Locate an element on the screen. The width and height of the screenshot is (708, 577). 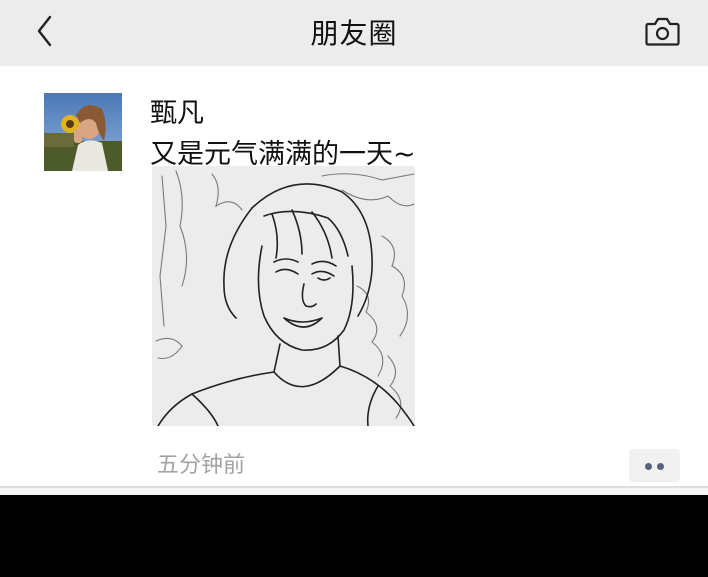
post-timestamp: 五分钟前 is located at coordinates (201, 465).